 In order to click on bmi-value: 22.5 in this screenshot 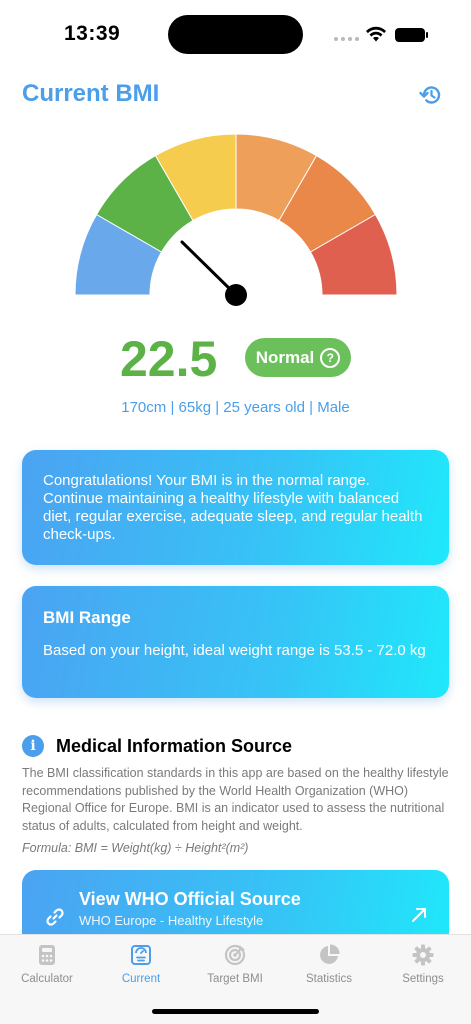, I will do `click(169, 359)`.